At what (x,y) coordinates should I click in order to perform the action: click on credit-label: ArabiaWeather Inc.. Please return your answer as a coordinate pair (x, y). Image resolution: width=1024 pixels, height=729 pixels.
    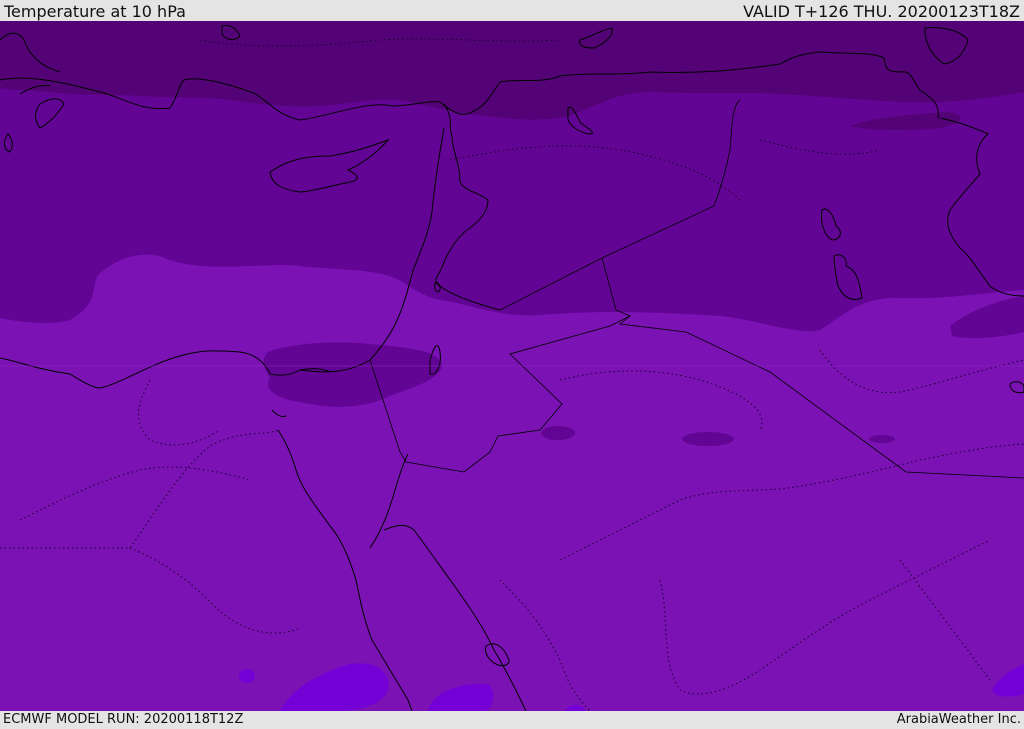
    Looking at the image, I should click on (958, 719).